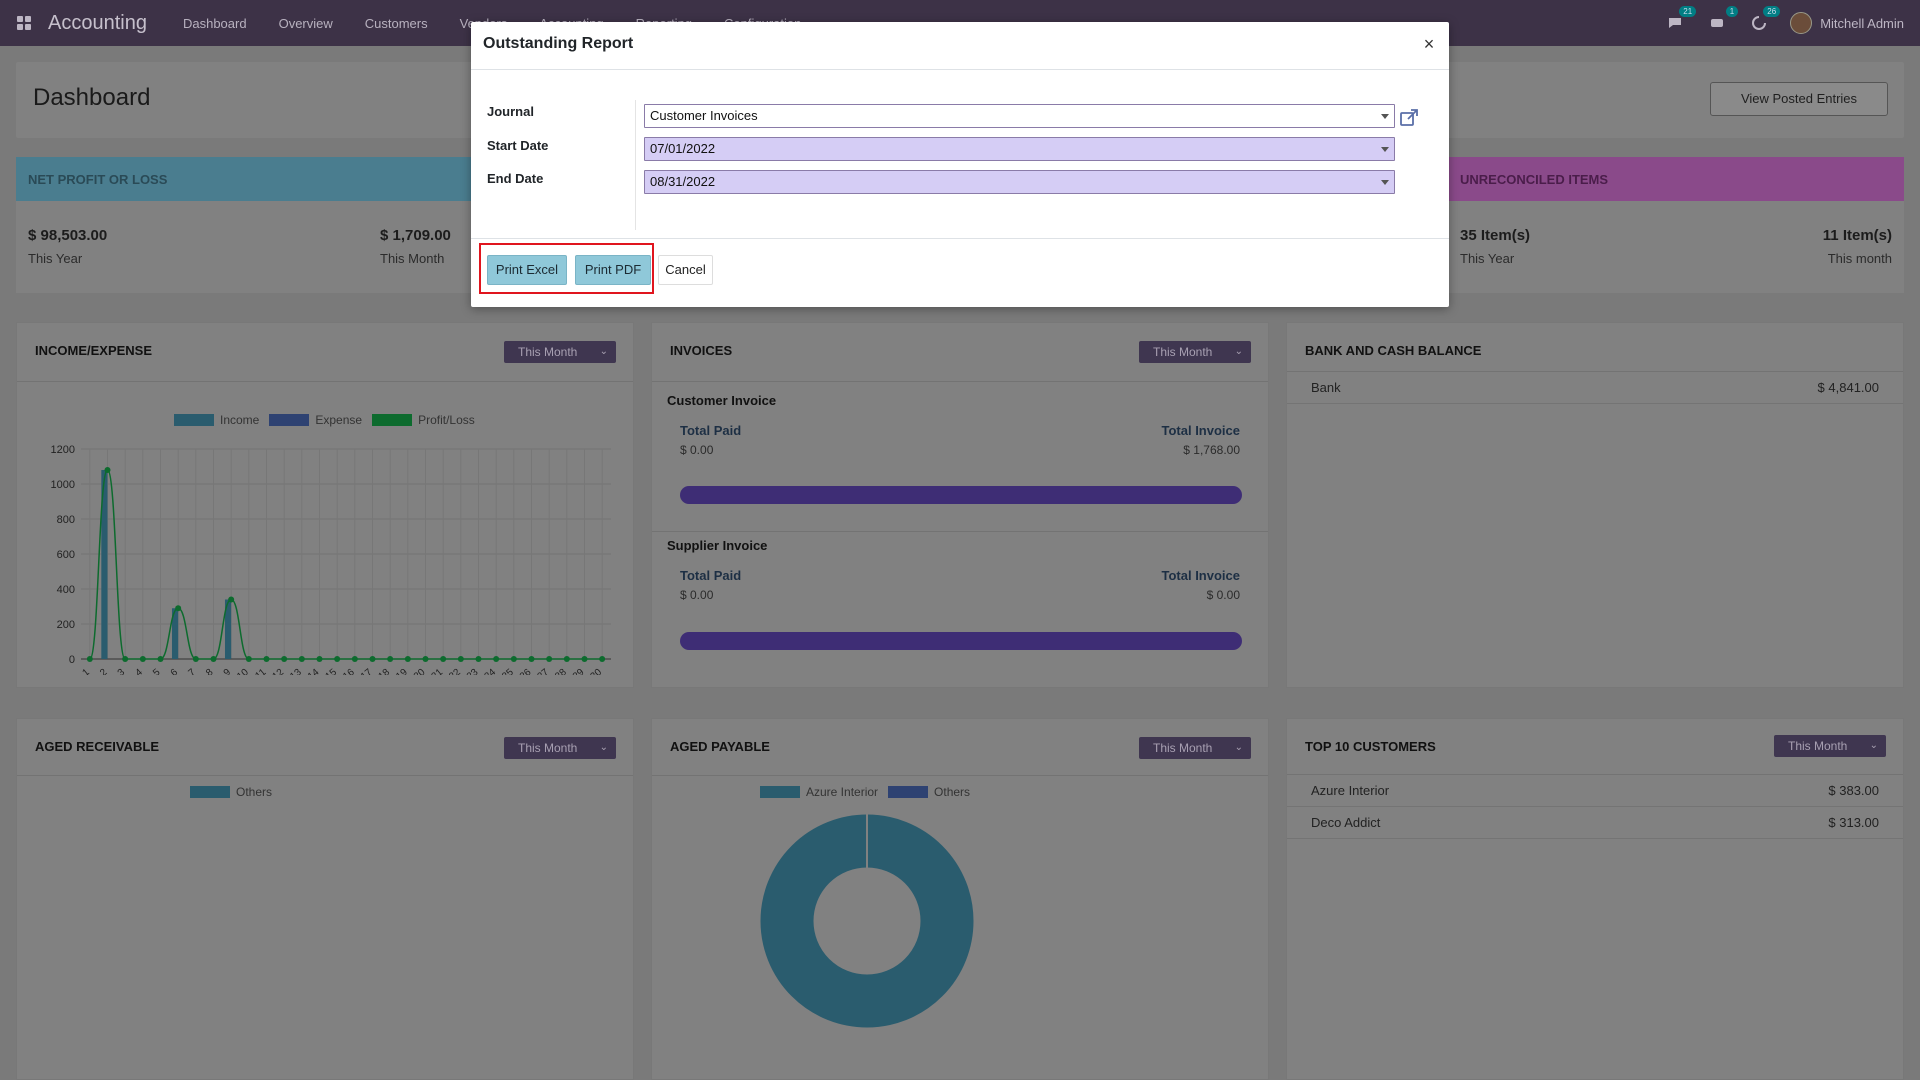 This screenshot has width=1920, height=1080. Describe the element at coordinates (325, 899) in the screenshot. I see `aged-receivable-panel: AGED RECEIVABLE This Month ⌄ Others` at that location.